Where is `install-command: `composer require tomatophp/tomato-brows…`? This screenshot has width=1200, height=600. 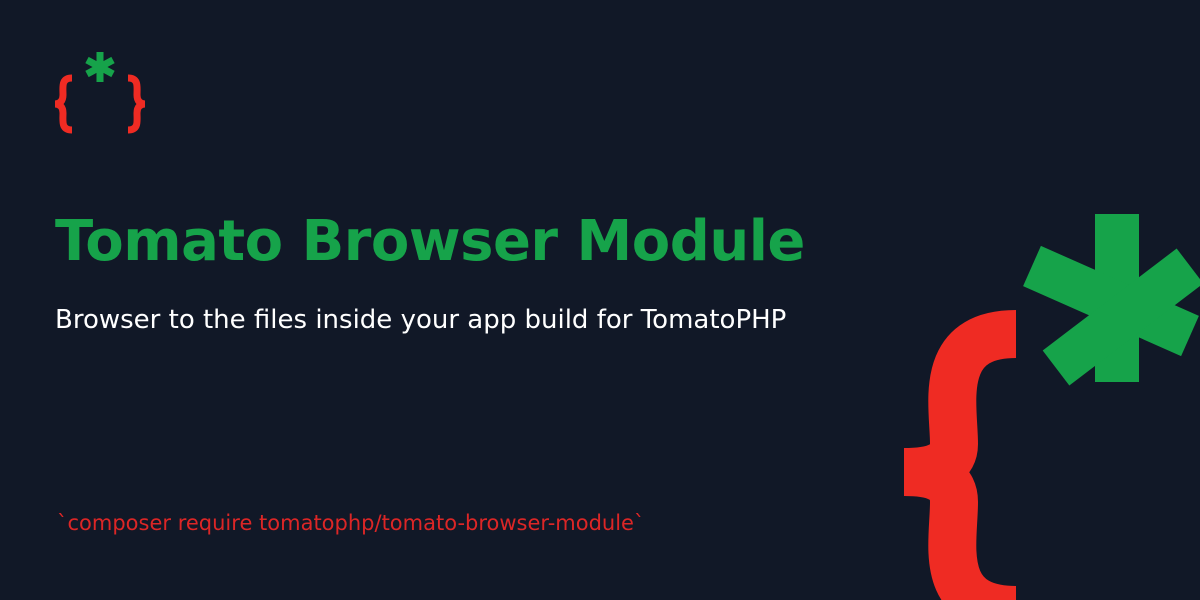 install-command: `composer require tomatophp/tomato-brows… is located at coordinates (351, 523).